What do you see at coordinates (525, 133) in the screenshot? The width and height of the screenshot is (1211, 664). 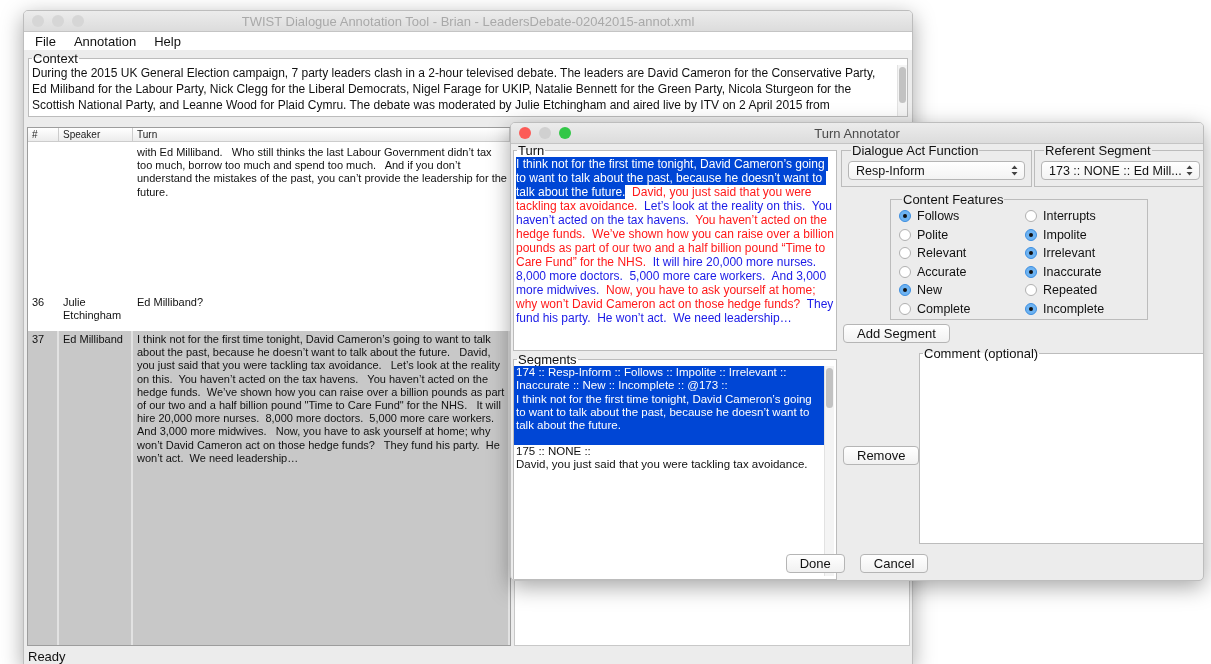 I see `close-icon` at bounding box center [525, 133].